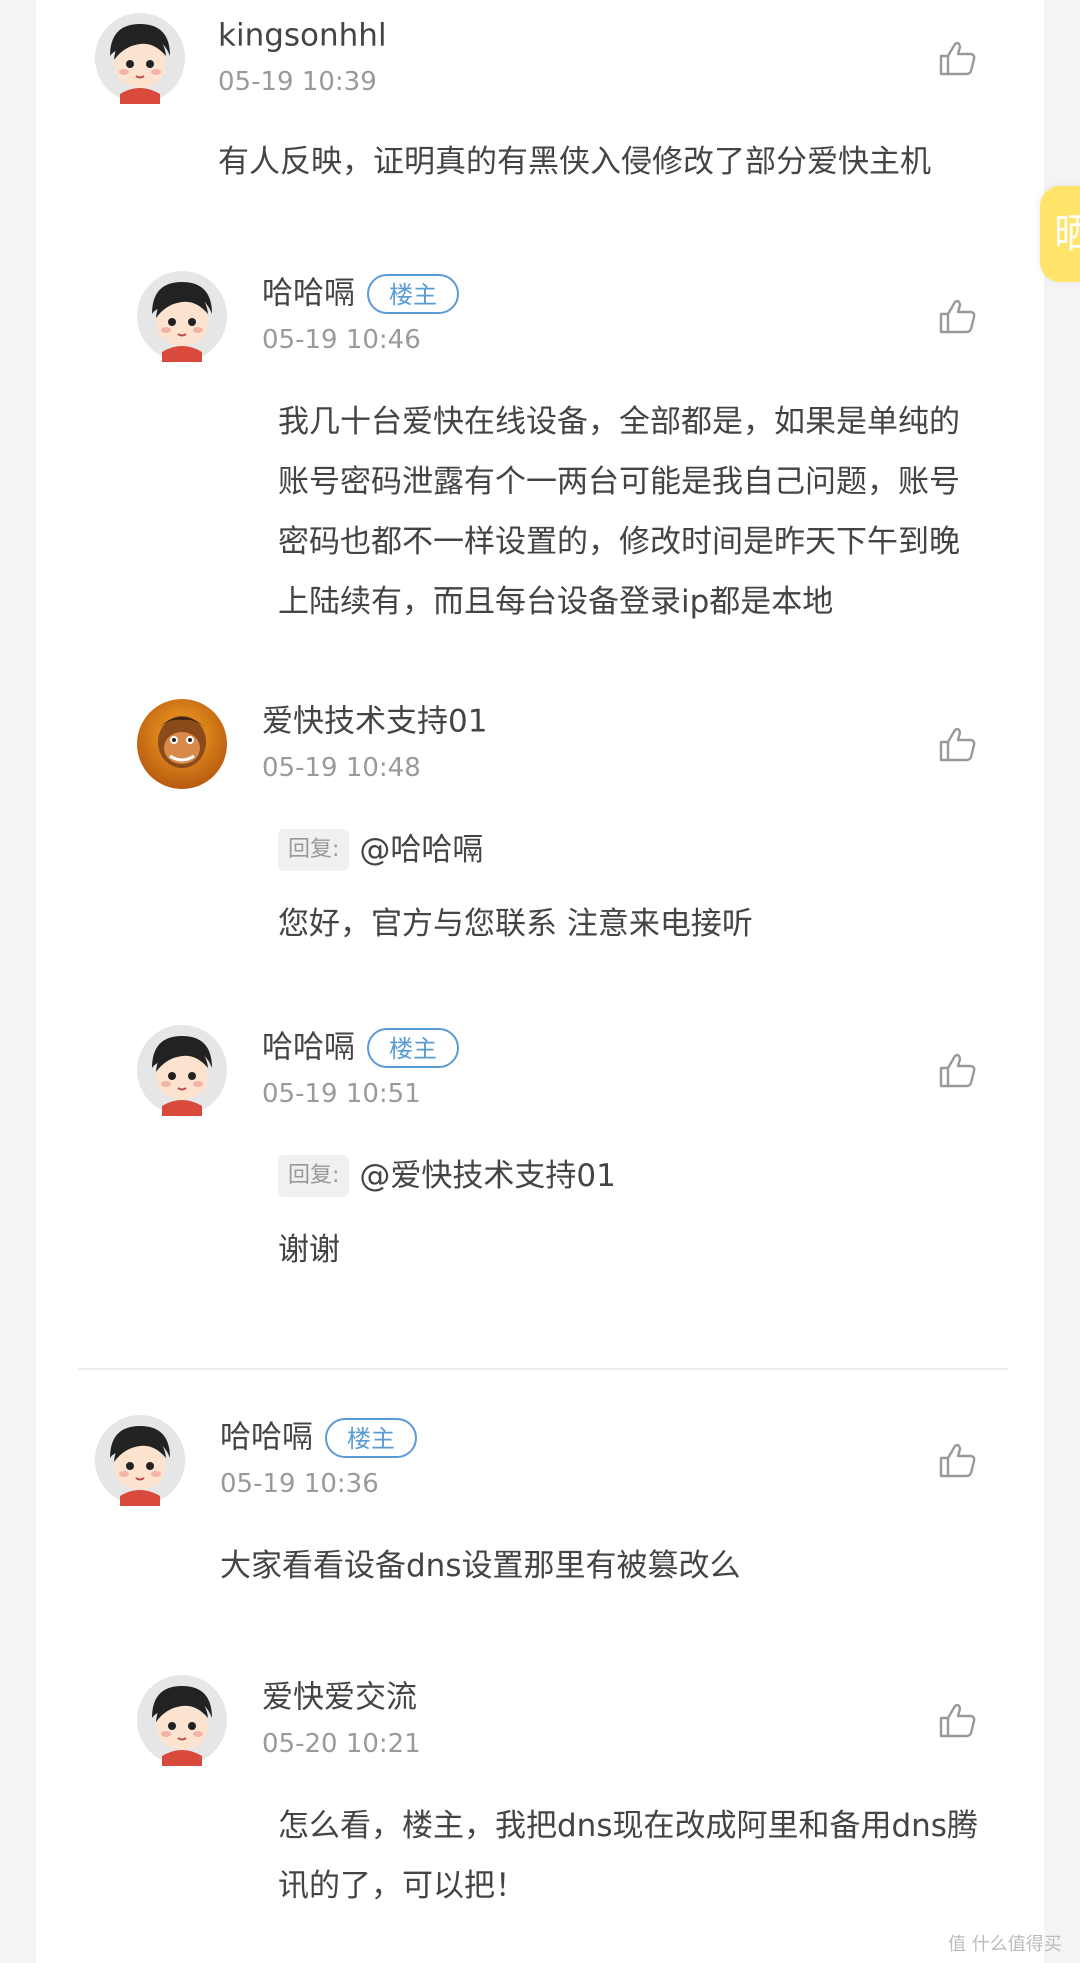 The width and height of the screenshot is (1080, 1963). Describe the element at coordinates (1005, 1944) in the screenshot. I see `site-watermark: 值 什么值得买` at that location.